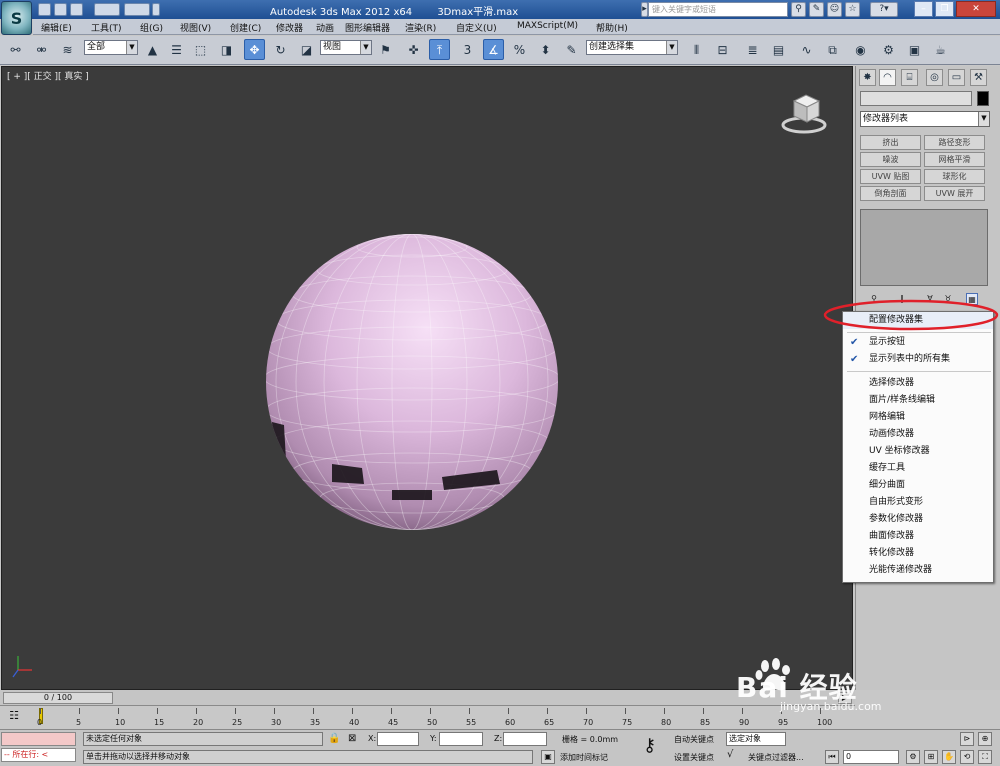  What do you see at coordinates (226, 49) in the screenshot?
I see `window-crossing-icon: ◨` at bounding box center [226, 49].